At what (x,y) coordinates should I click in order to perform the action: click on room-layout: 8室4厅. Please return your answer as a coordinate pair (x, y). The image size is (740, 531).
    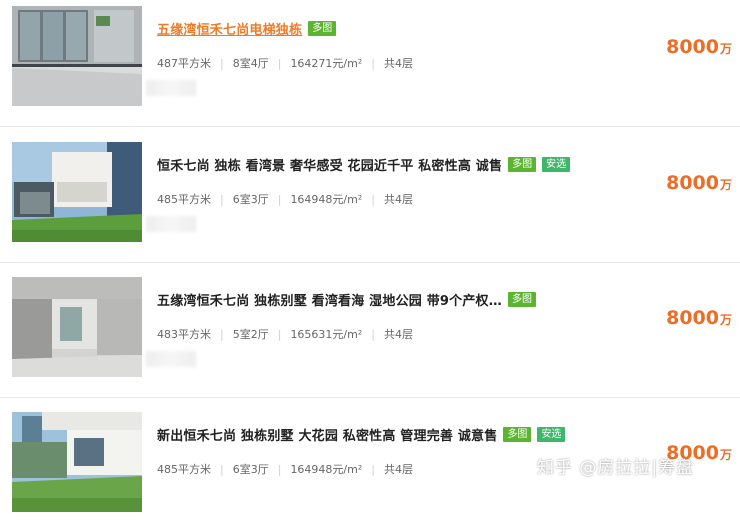
    Looking at the image, I should click on (250, 63).